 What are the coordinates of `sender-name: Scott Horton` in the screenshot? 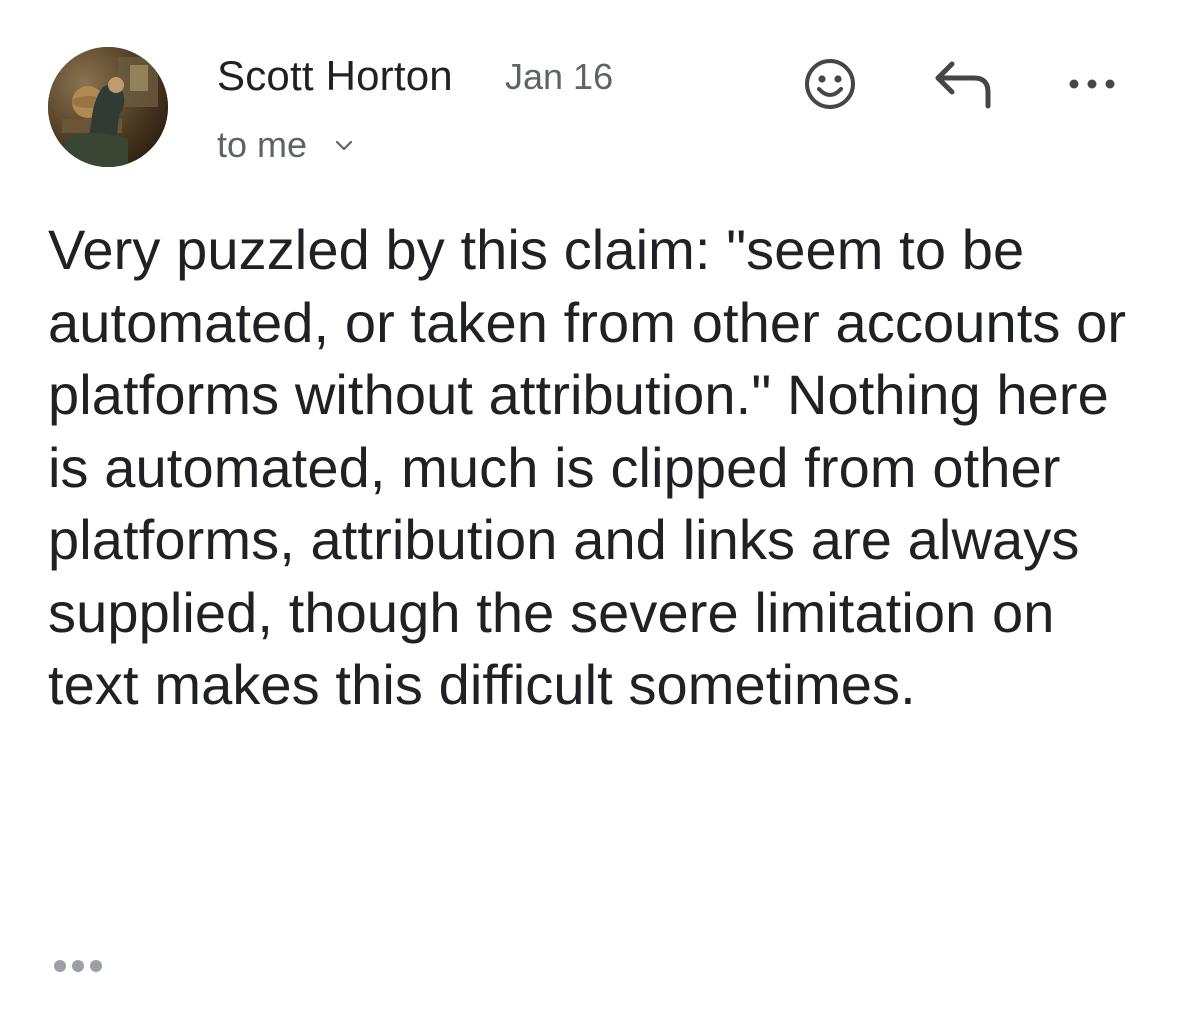 It's located at (335, 76).